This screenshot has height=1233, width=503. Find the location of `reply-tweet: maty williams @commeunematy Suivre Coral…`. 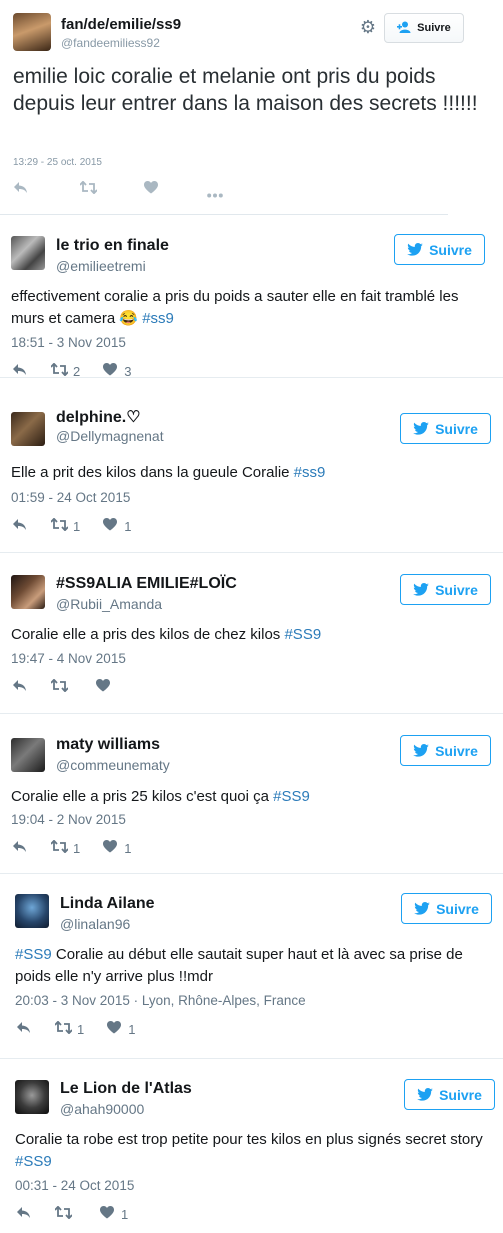

reply-tweet: maty williams @commeunematy Suivre Coral… is located at coordinates (251, 794).